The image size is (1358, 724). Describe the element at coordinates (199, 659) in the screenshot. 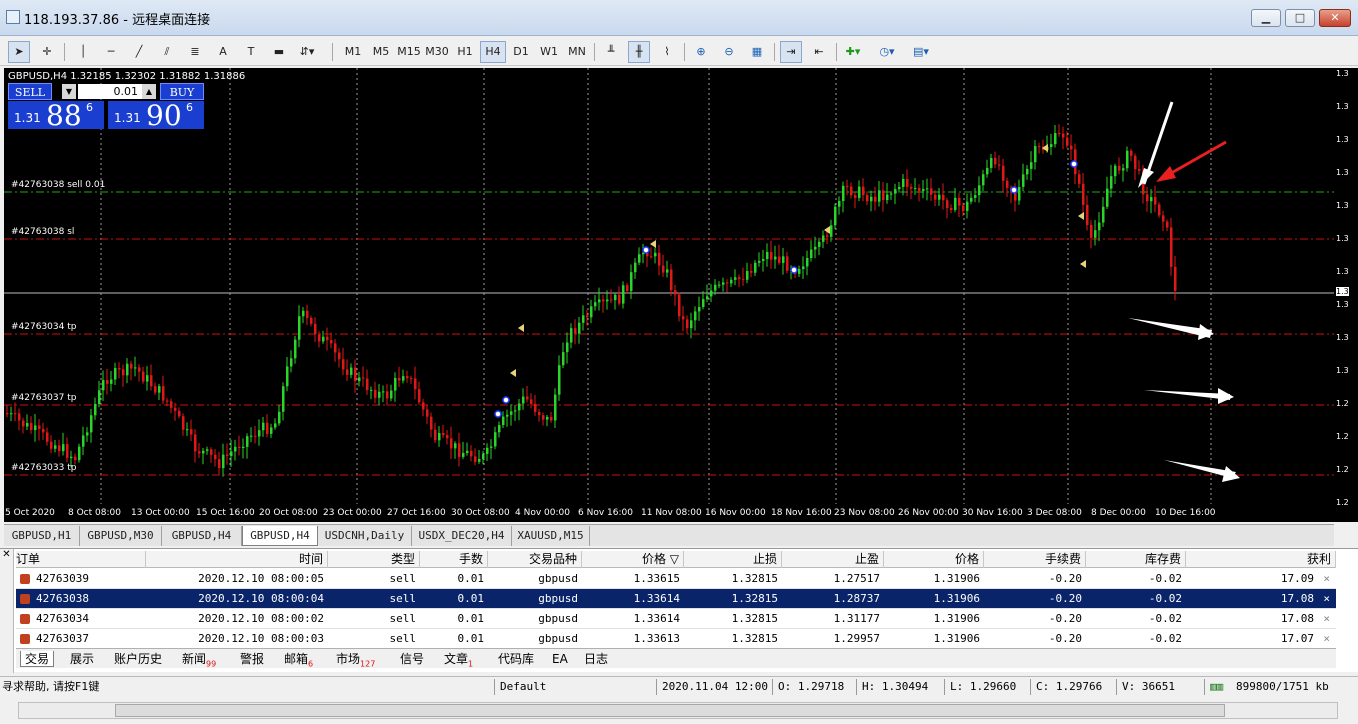

I see `terminal-tab: 新闻99` at that location.